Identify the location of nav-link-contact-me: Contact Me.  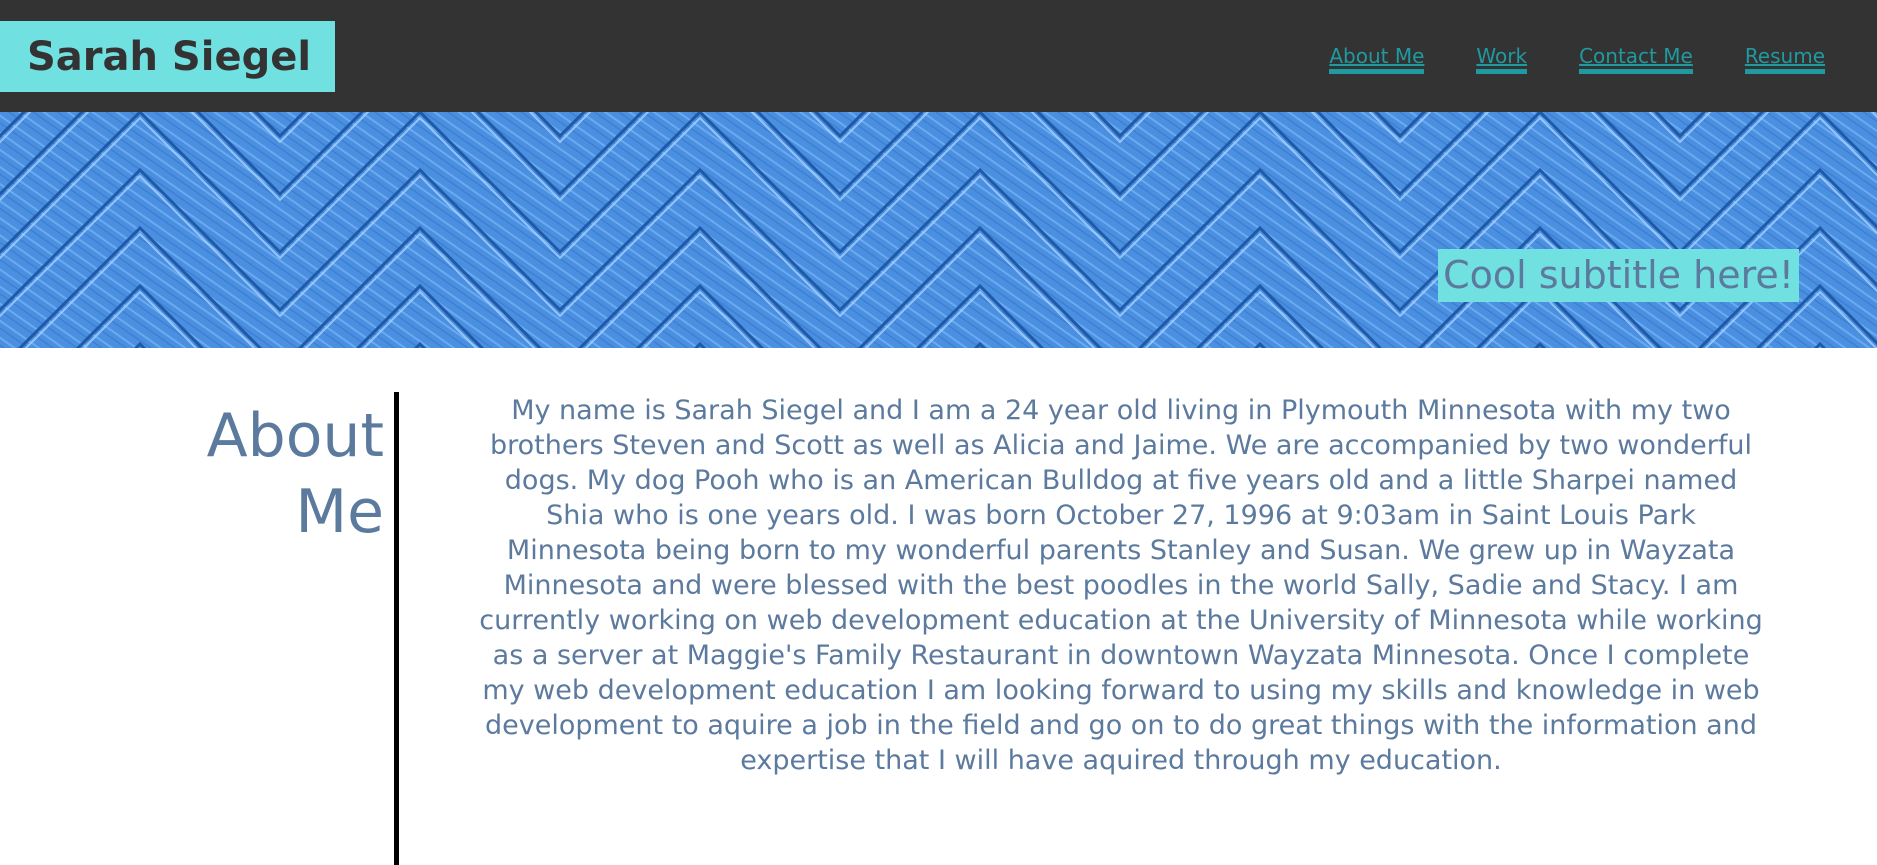
(1636, 59).